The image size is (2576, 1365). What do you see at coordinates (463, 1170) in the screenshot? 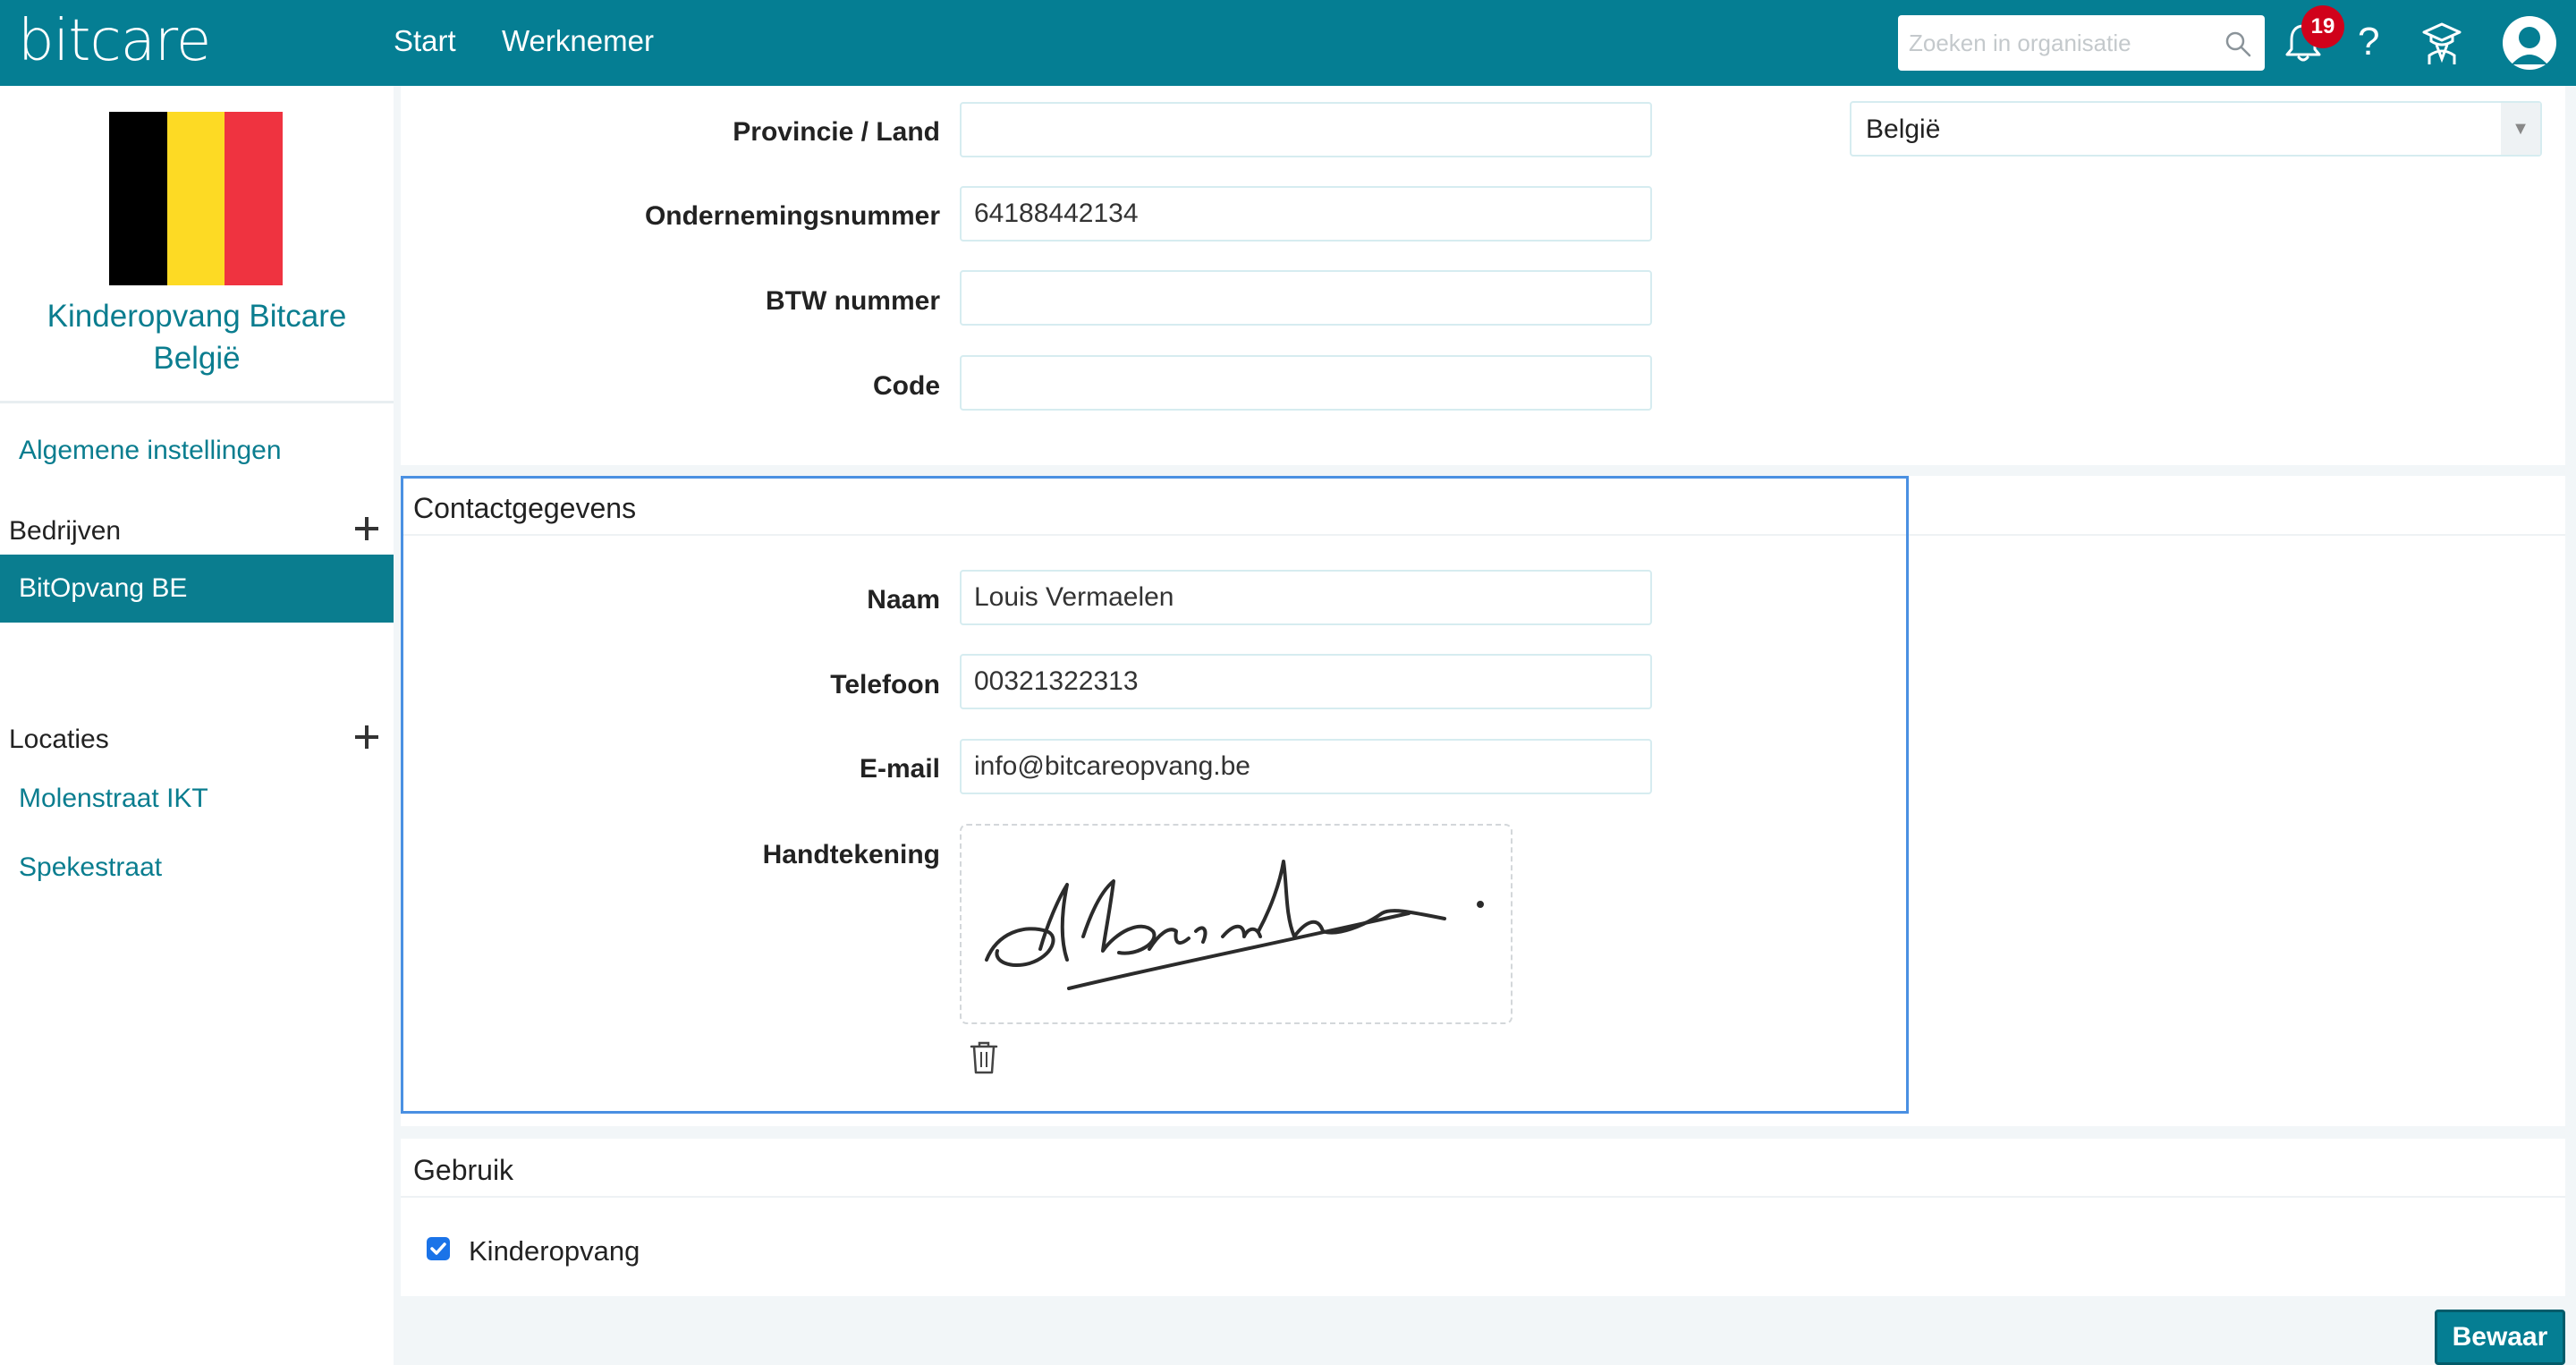
I see `usage-section-title: Gebruik` at bounding box center [463, 1170].